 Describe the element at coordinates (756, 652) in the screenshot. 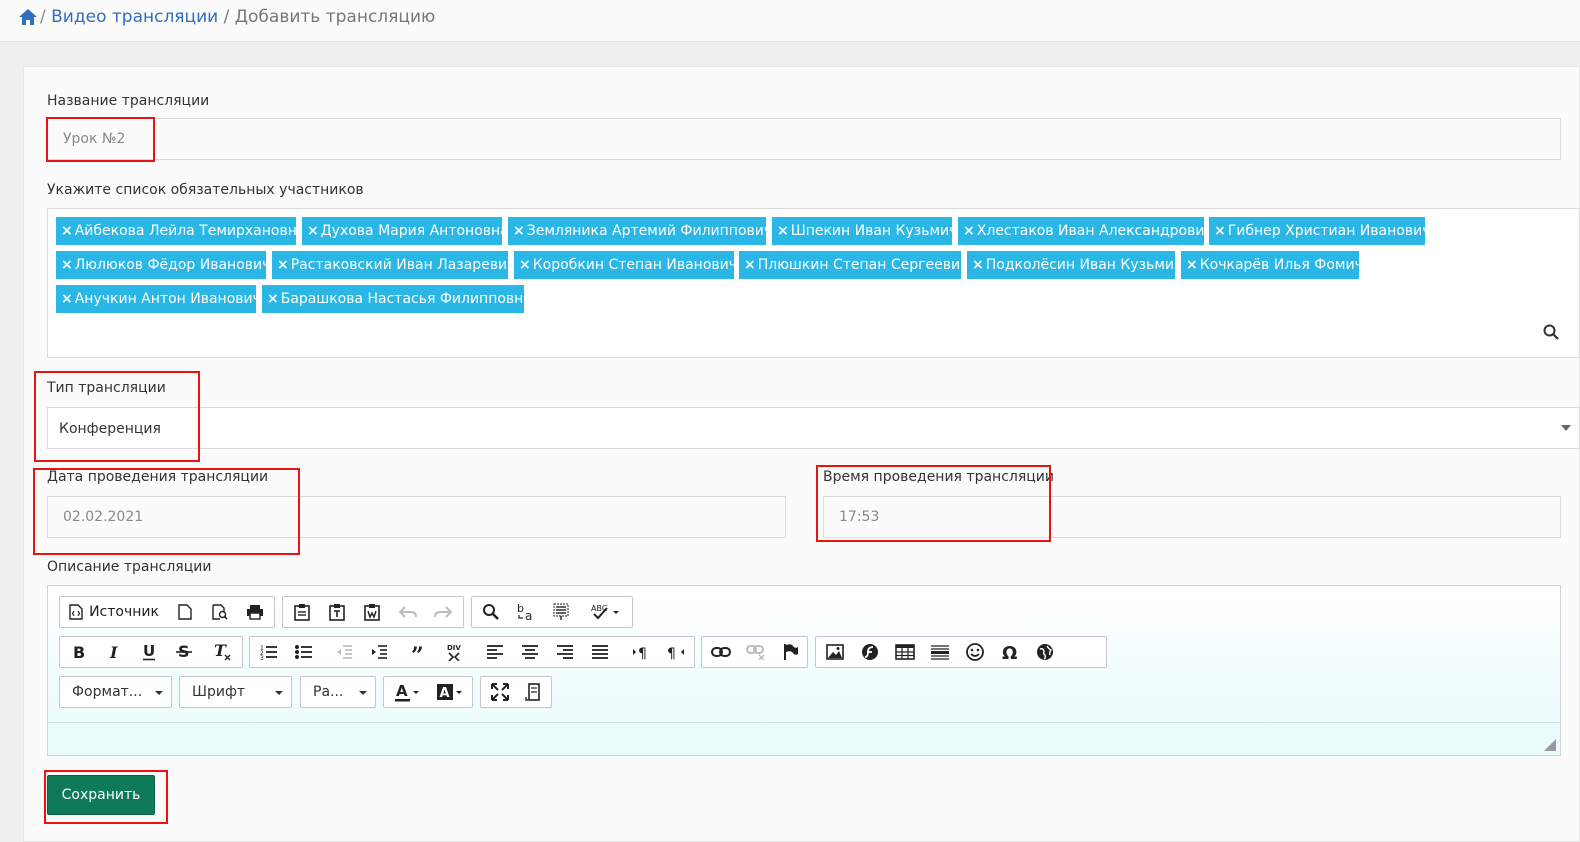

I see `unlink-button` at that location.